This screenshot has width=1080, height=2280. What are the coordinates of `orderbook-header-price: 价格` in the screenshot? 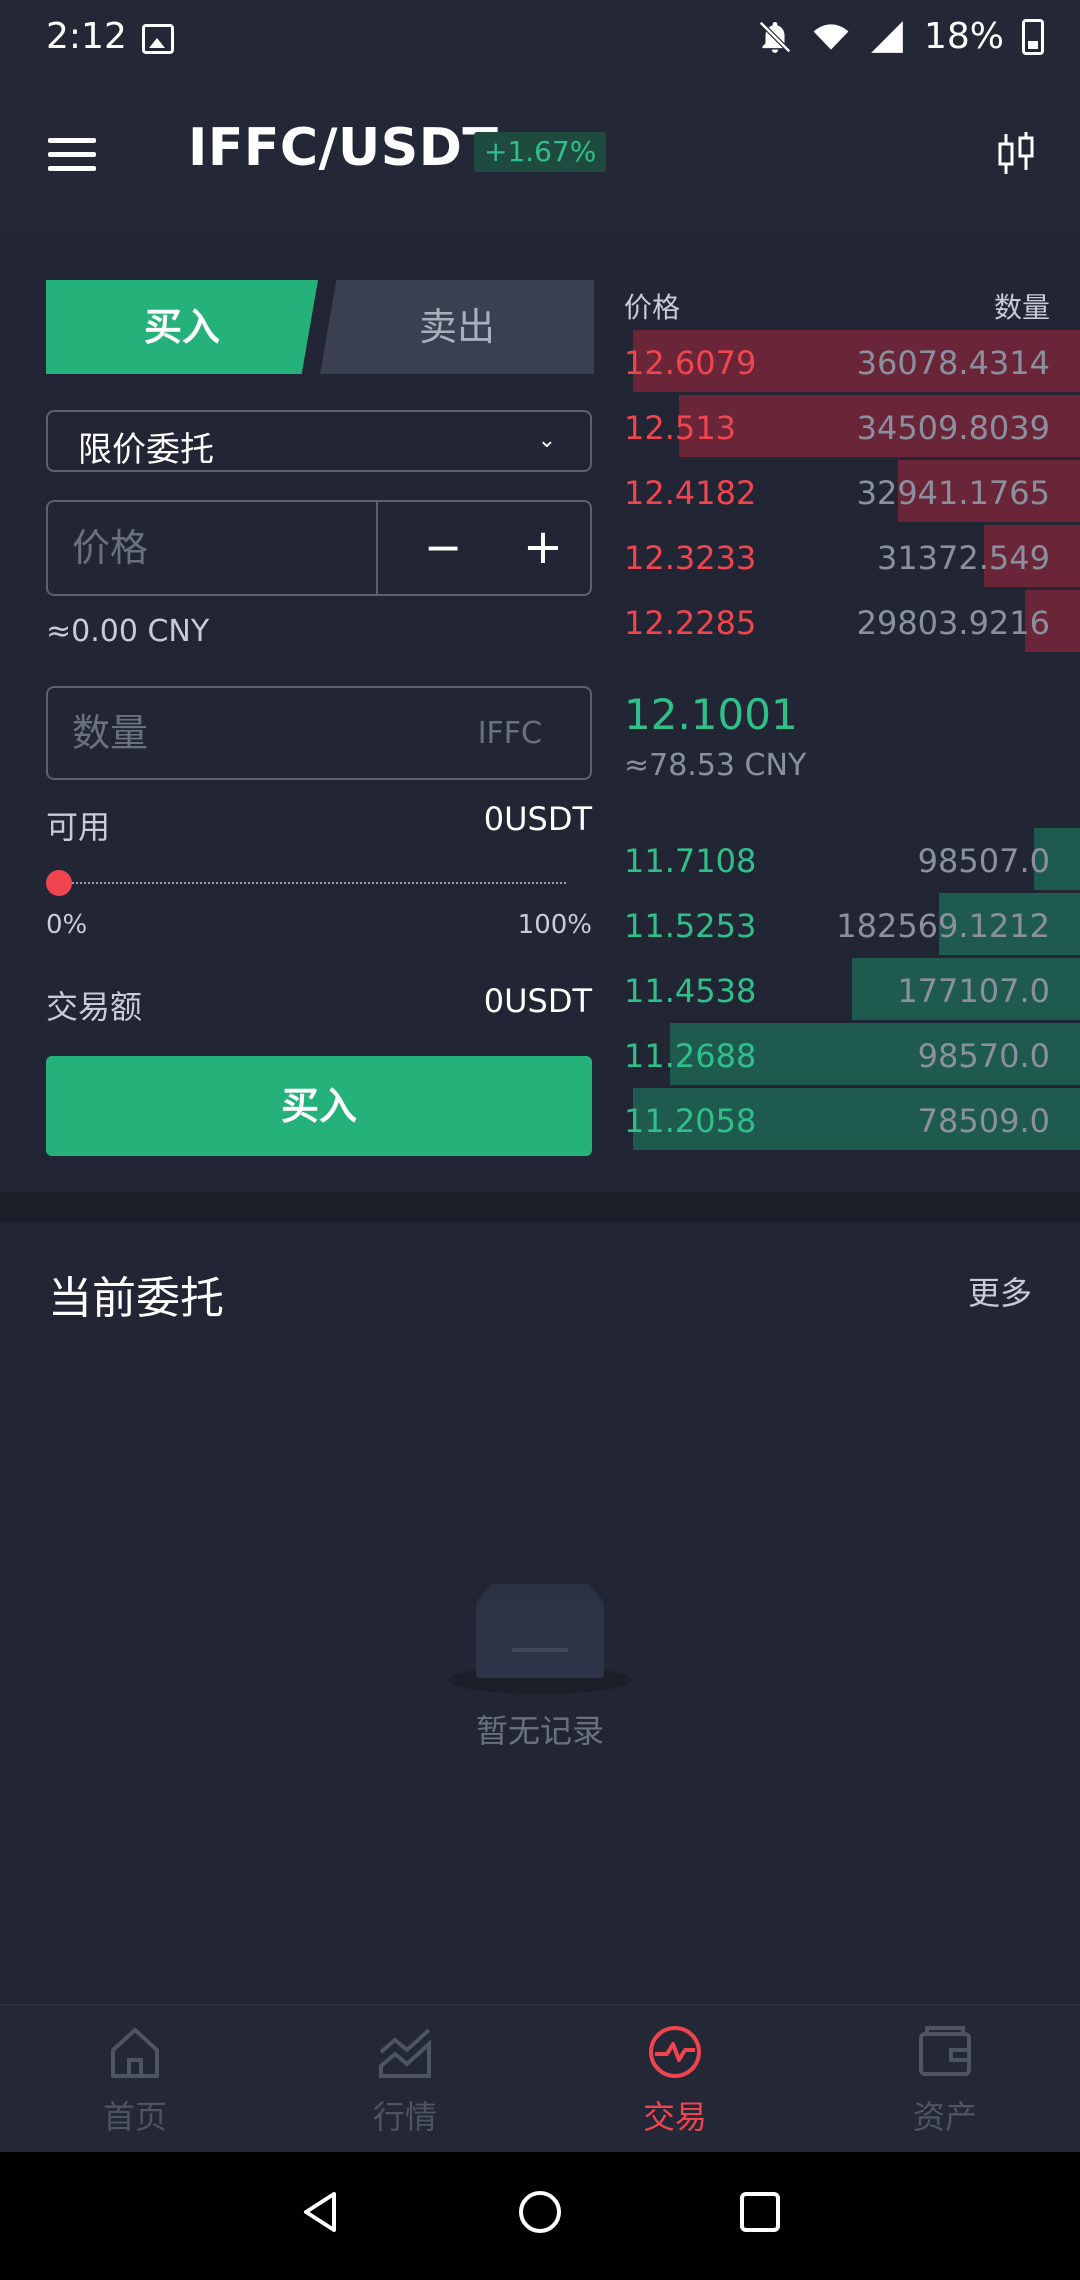 It's located at (652, 307).